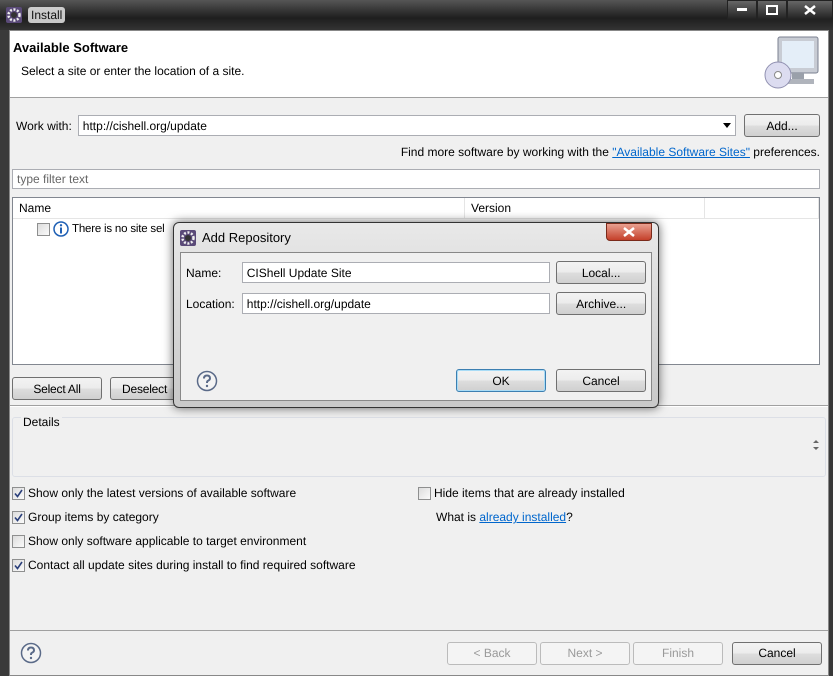 The image size is (833, 676). Describe the element at coordinates (501, 380) in the screenshot. I see `dialog-button: OK` at that location.